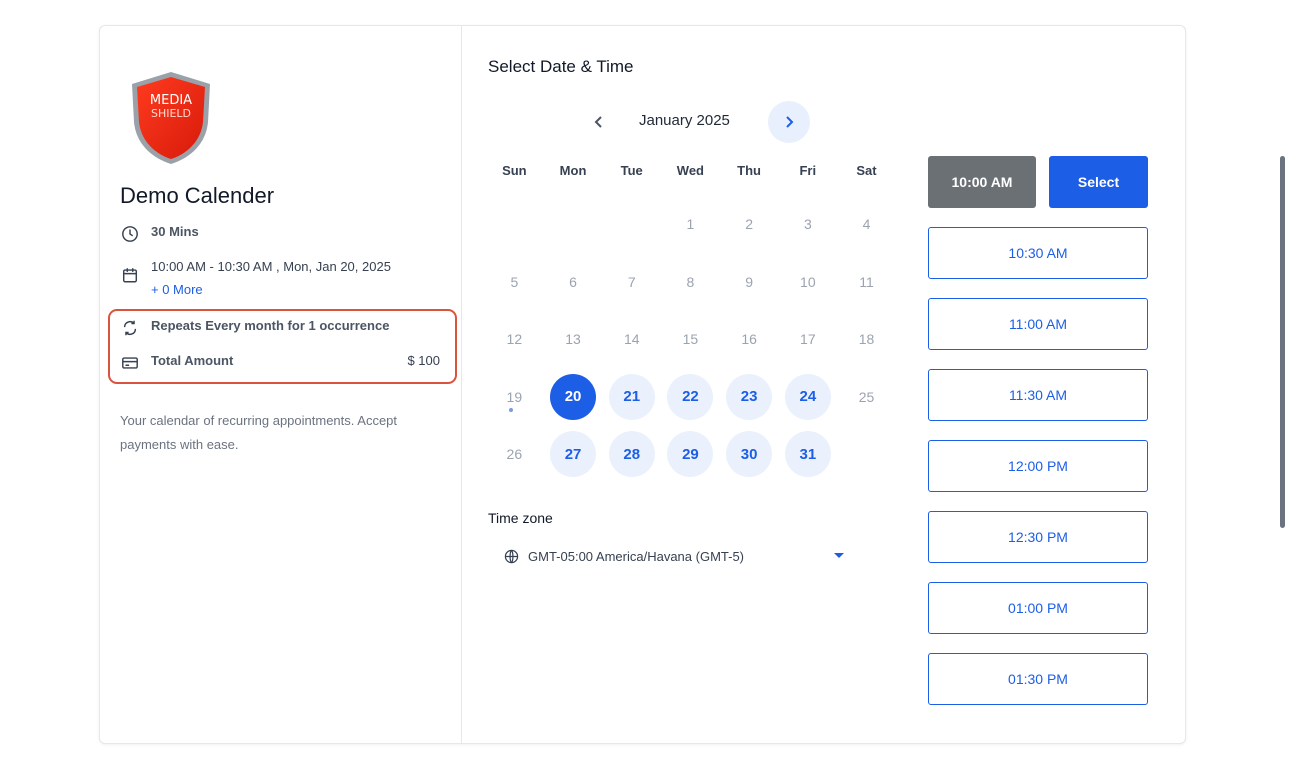 Image resolution: width=1291 pixels, height=758 pixels. Describe the element at coordinates (511, 556) in the screenshot. I see `globe-icon` at that location.